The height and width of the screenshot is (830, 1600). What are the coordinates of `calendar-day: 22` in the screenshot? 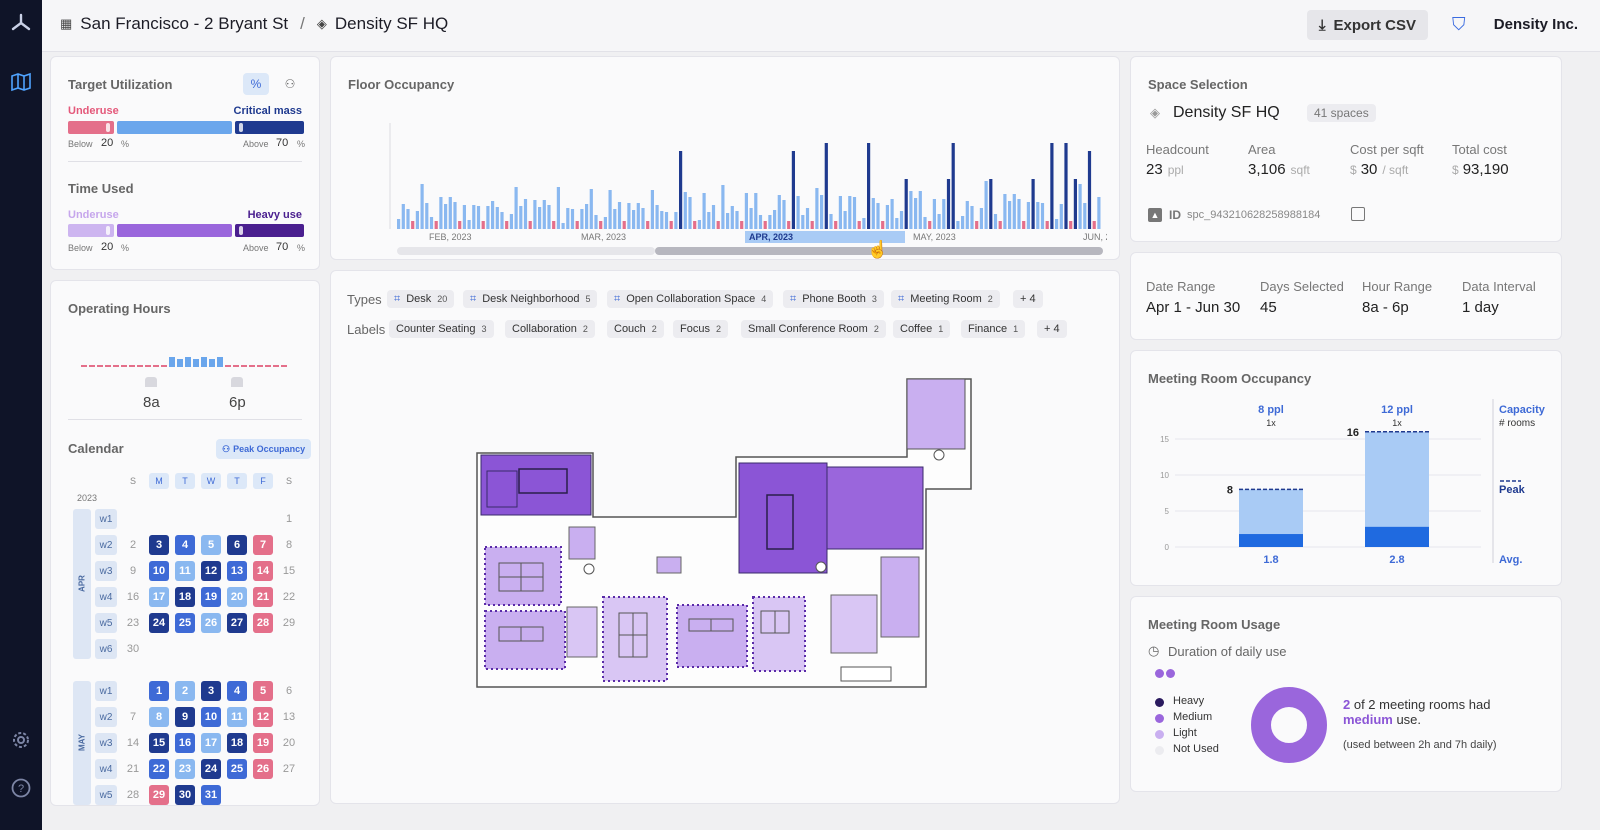 It's located at (159, 769).